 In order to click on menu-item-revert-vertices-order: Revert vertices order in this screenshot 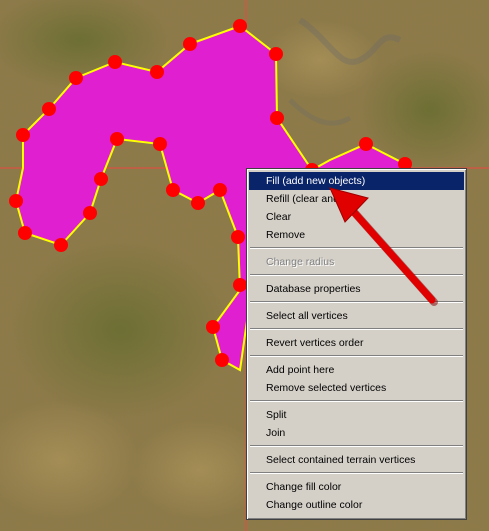, I will do `click(356, 343)`.